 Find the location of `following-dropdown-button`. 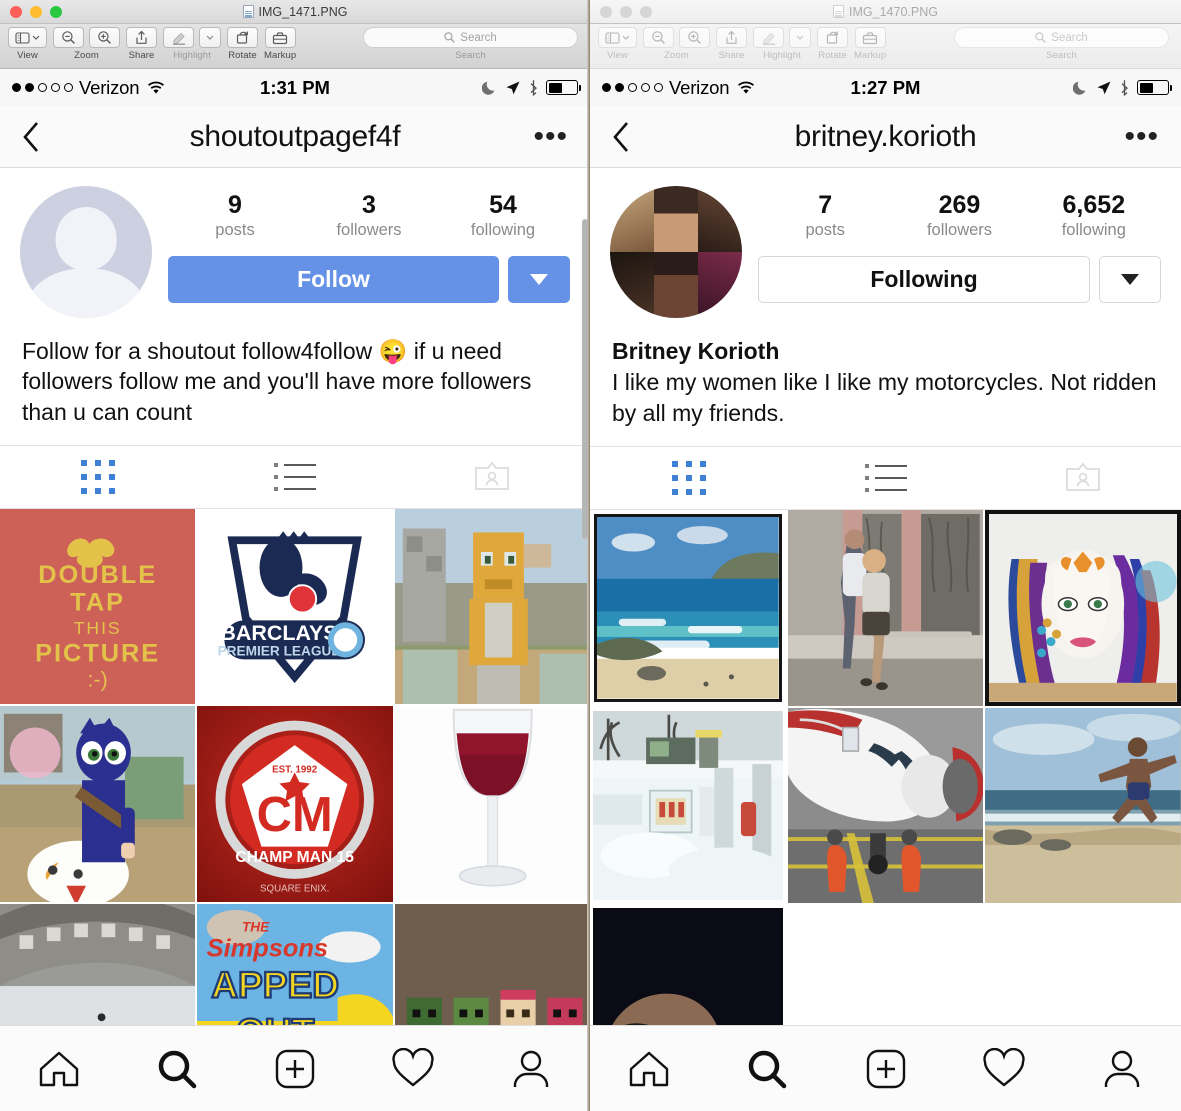

following-dropdown-button is located at coordinates (1130, 280).